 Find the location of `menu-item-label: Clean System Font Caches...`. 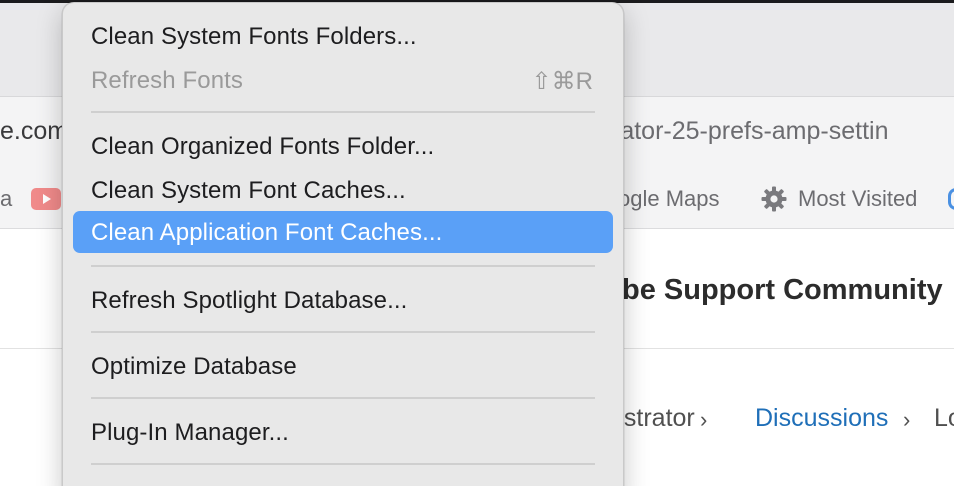

menu-item-label: Clean System Font Caches... is located at coordinates (248, 190).